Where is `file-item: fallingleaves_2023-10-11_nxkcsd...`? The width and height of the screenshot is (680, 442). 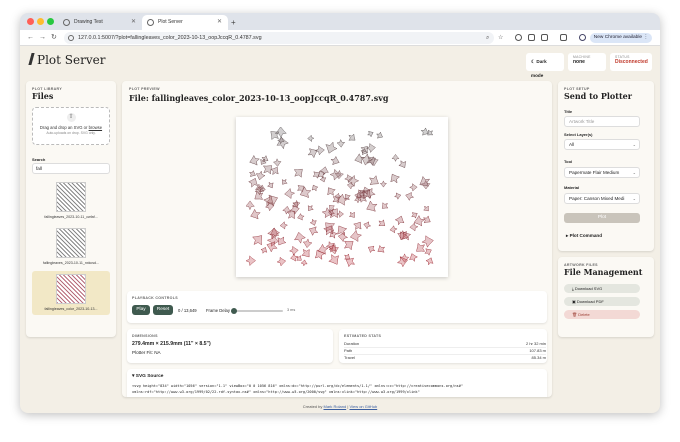
file-item: fallingleaves_2023-10-11_nxkcsd... is located at coordinates (71, 247).